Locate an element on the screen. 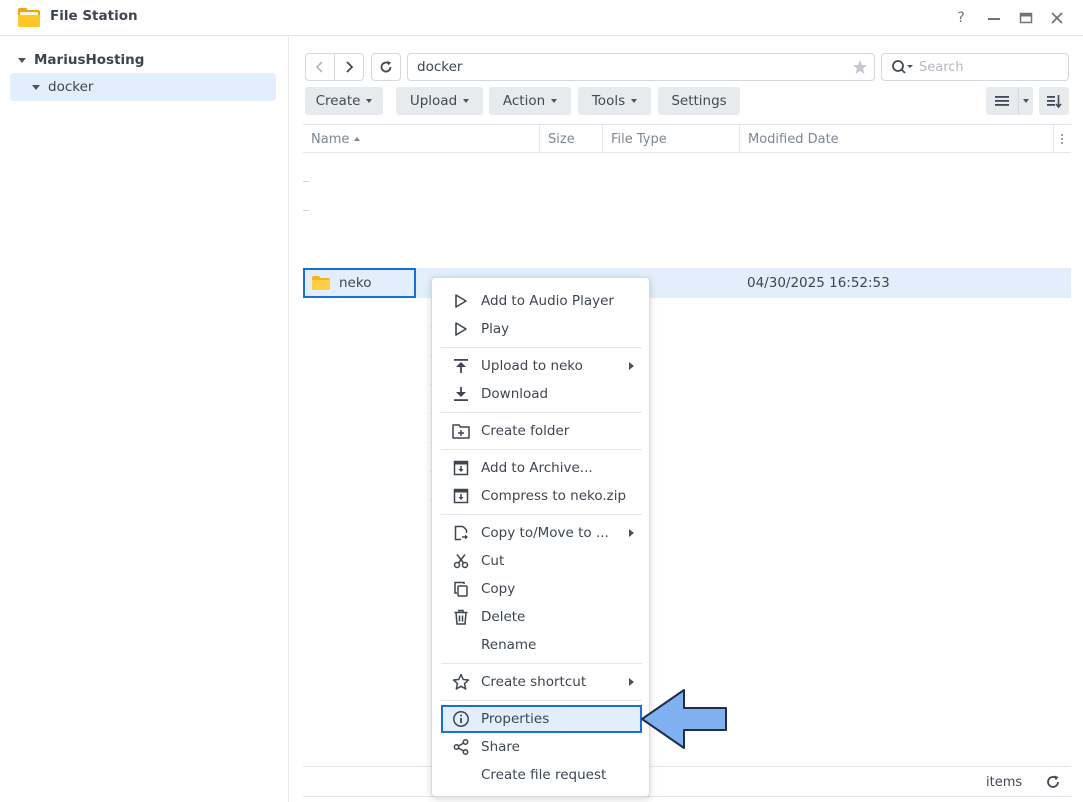  menu-item-share: Share is located at coordinates (541, 747).